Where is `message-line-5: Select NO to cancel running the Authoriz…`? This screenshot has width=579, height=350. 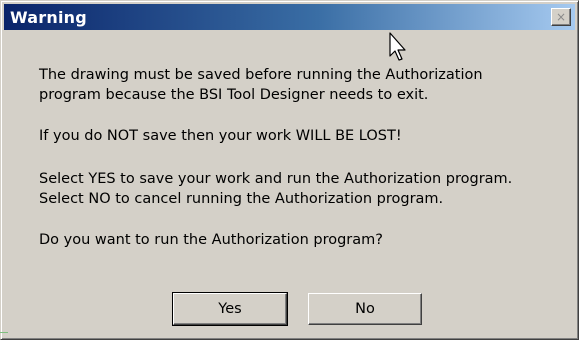 message-line-5: Select NO to cancel running the Authoriz… is located at coordinates (241, 199).